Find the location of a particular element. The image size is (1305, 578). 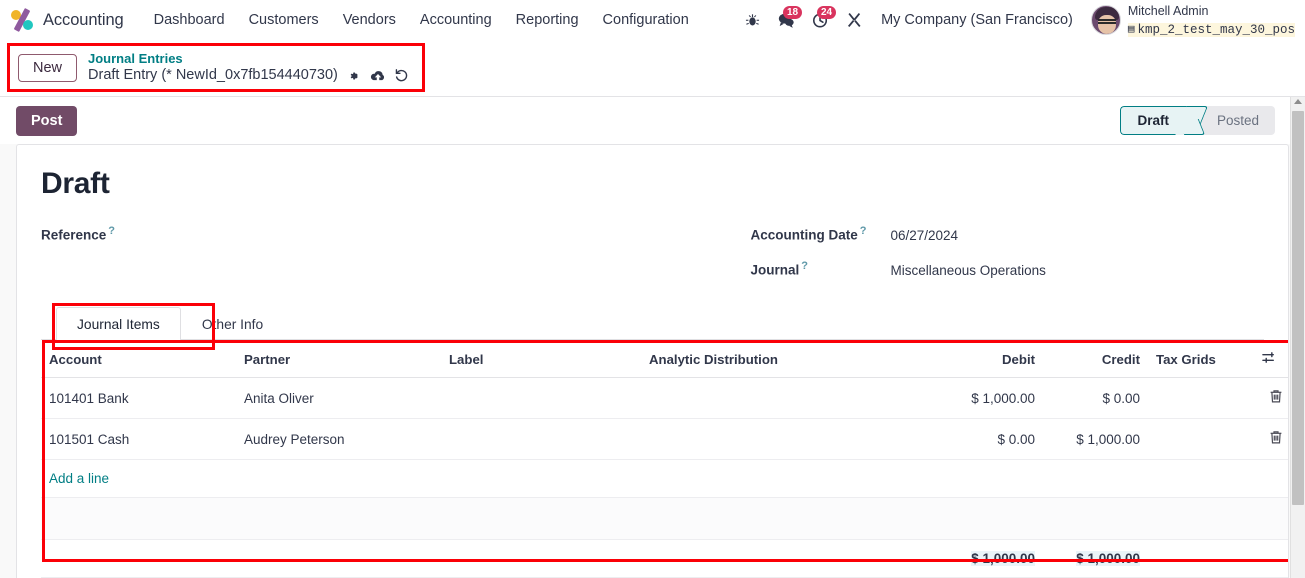

cell-debit: $ 1,000.00 is located at coordinates (987, 398).